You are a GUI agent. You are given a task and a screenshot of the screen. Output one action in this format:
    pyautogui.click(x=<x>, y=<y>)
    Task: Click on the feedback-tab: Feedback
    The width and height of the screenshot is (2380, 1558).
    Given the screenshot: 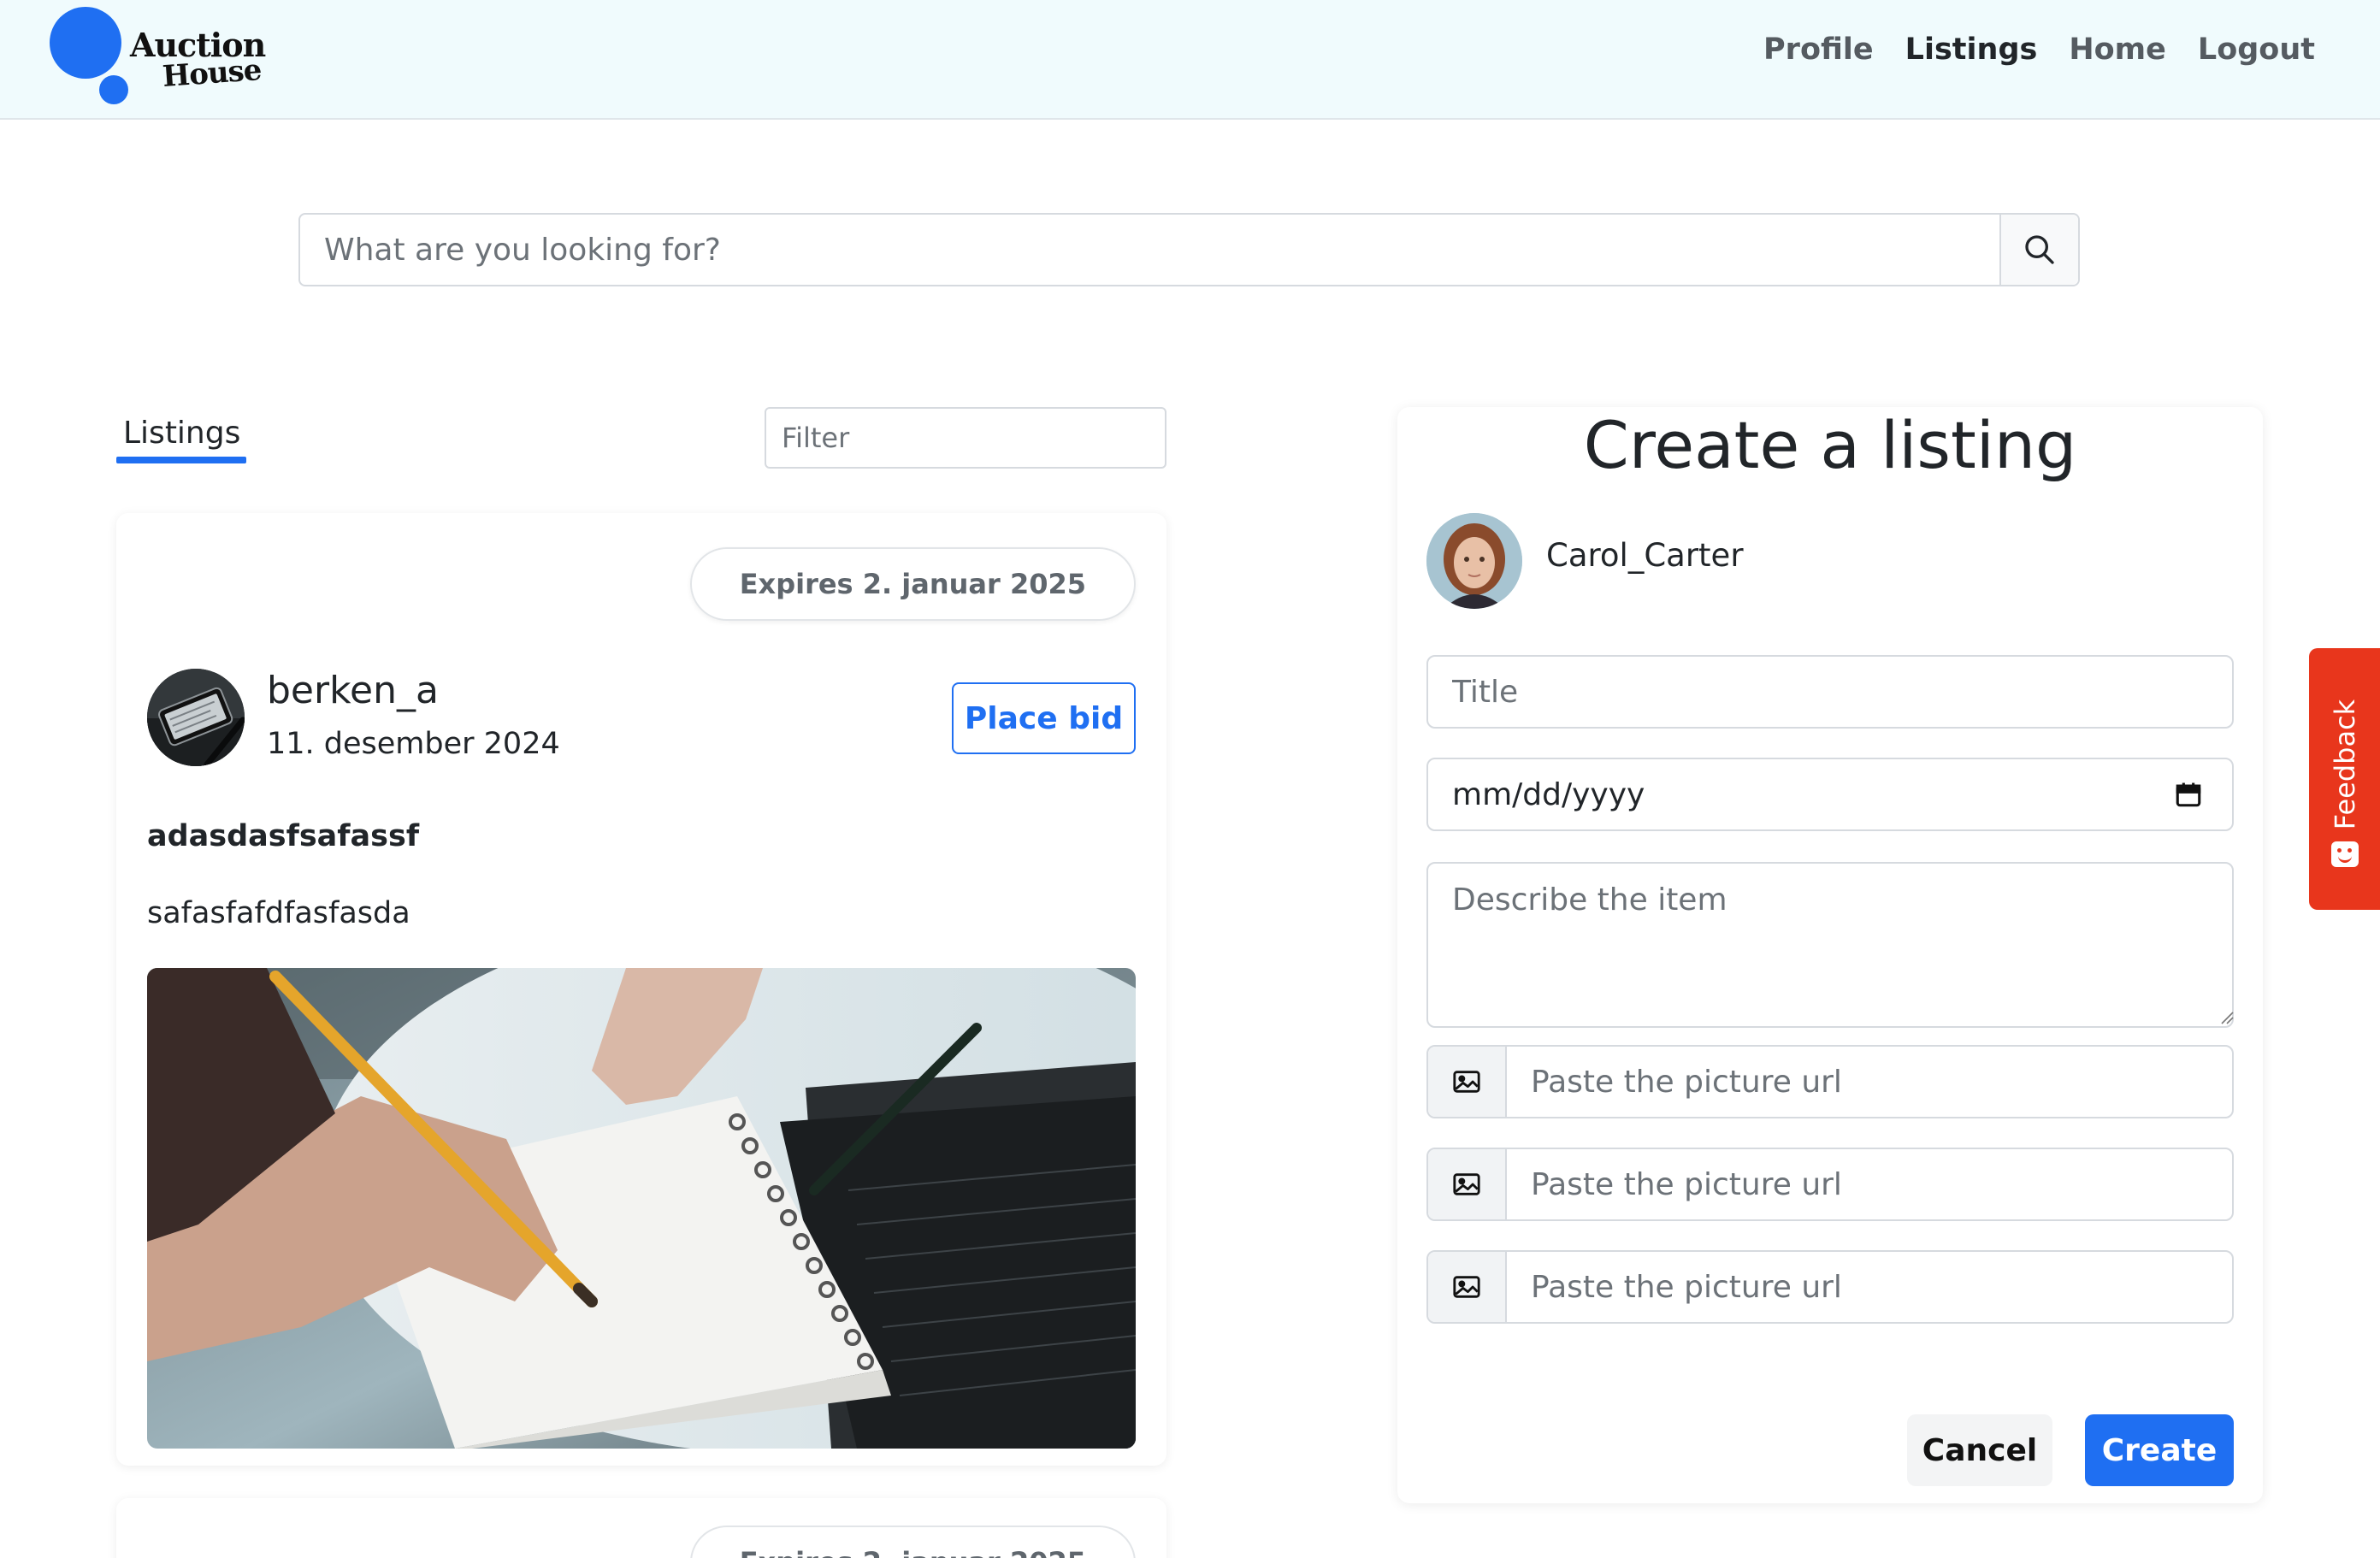 What is the action you would take?
    pyautogui.click(x=2345, y=779)
    